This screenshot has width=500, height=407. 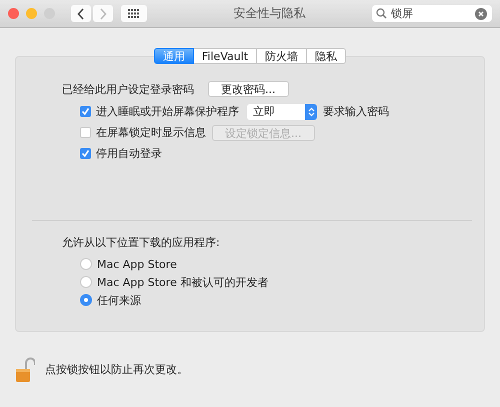 What do you see at coordinates (31, 13) in the screenshot?
I see `minimize-button` at bounding box center [31, 13].